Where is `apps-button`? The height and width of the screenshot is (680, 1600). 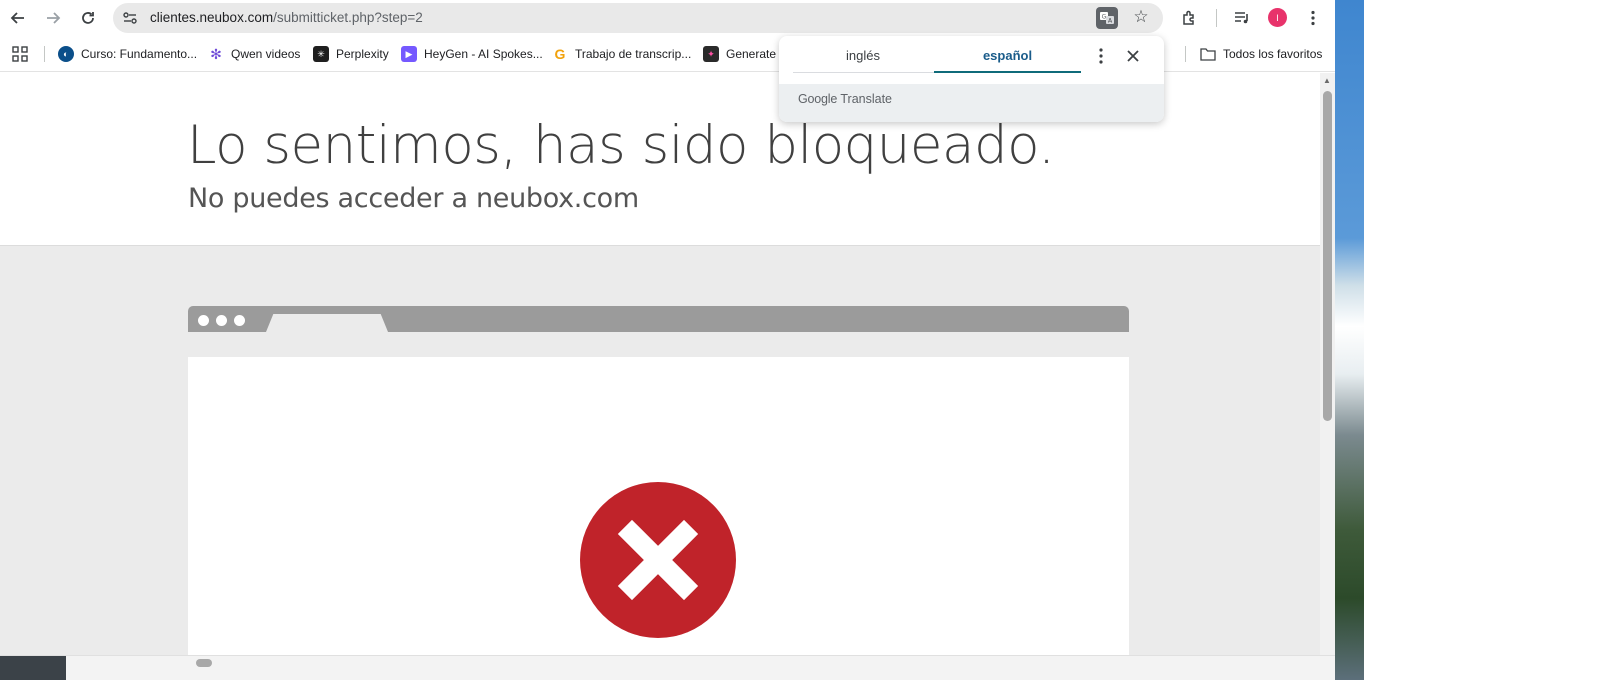 apps-button is located at coordinates (20, 54).